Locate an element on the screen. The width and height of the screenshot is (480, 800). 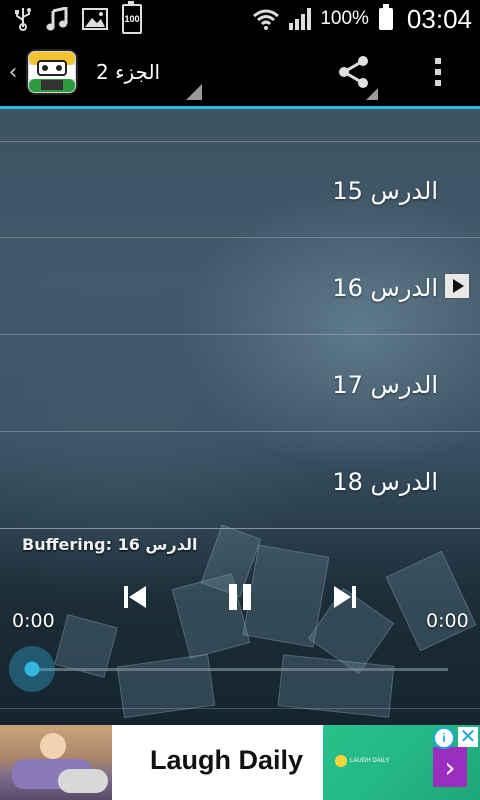
share-icon is located at coordinates (353, 72).